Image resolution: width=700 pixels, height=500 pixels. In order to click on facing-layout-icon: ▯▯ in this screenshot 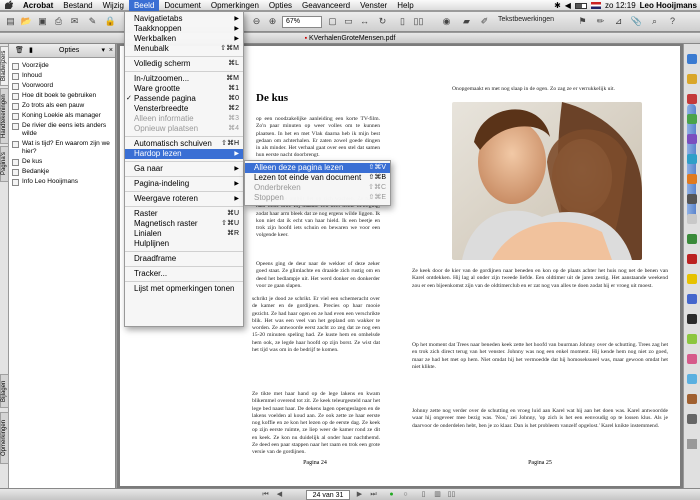, I will do `click(451, 495)`.